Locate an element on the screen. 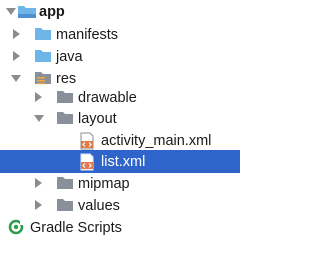  module-folder-icon is located at coordinates (27, 13).